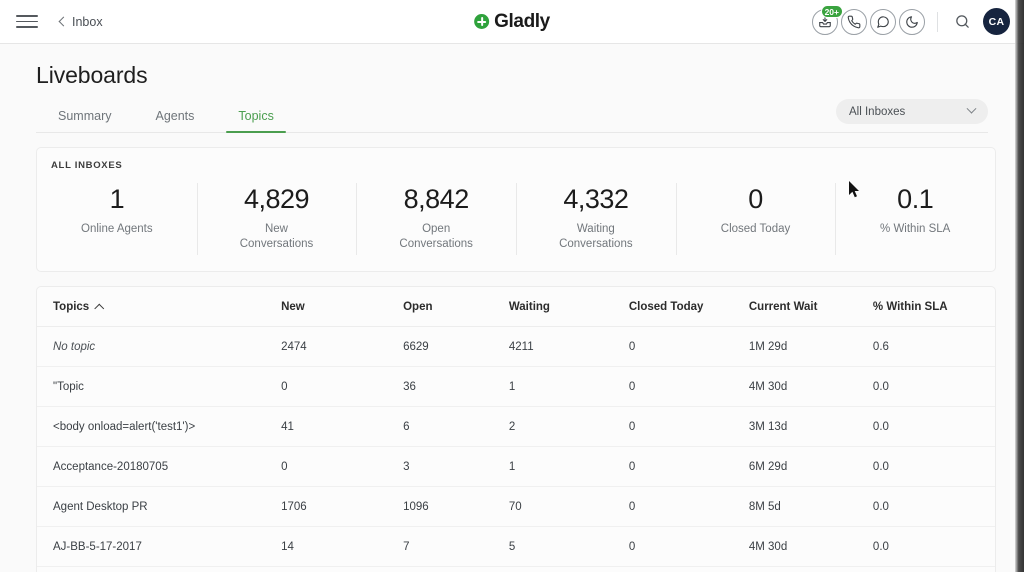  I want to click on cell-topic: Agent Desktop PR, so click(159, 506).